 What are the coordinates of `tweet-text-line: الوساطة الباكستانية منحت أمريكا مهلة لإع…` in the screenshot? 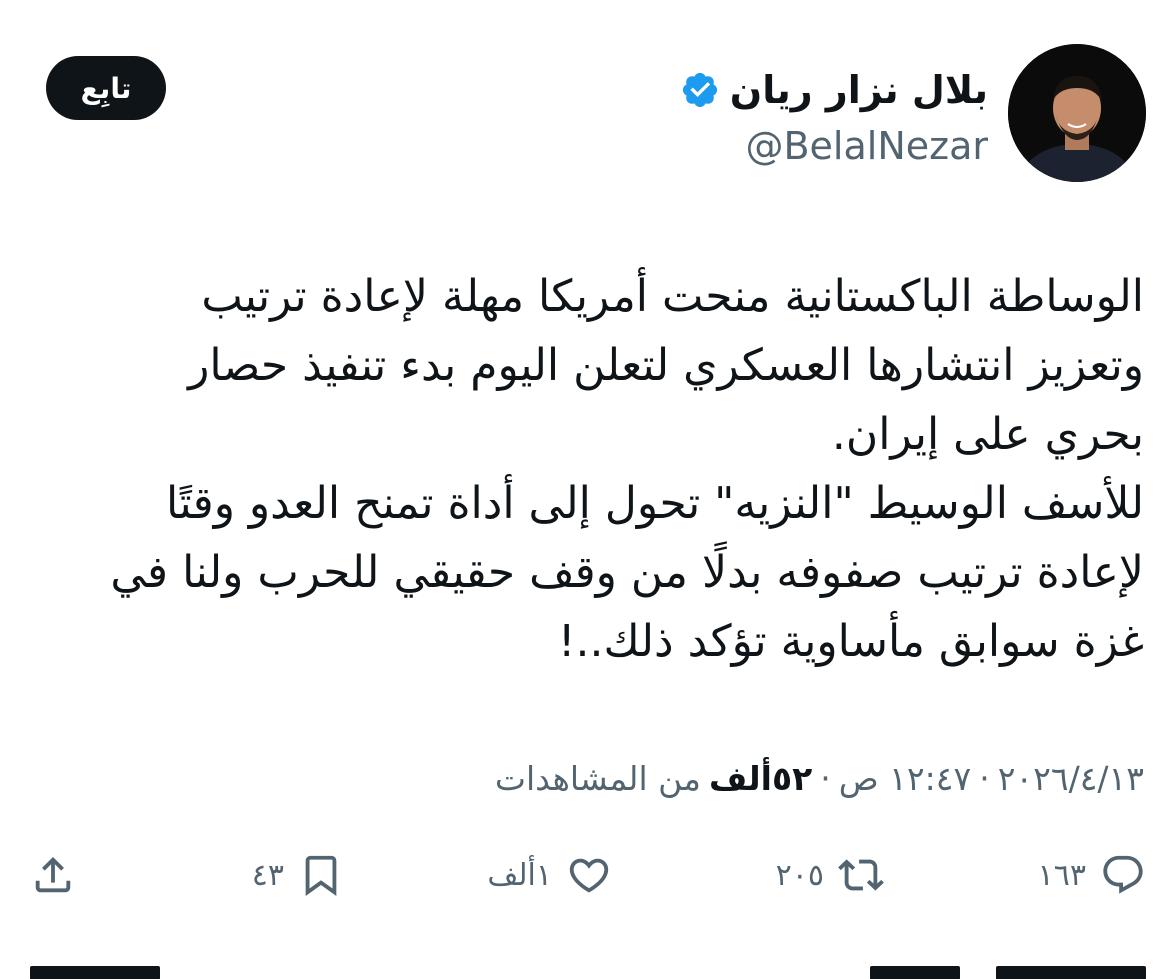 It's located at (672, 296).